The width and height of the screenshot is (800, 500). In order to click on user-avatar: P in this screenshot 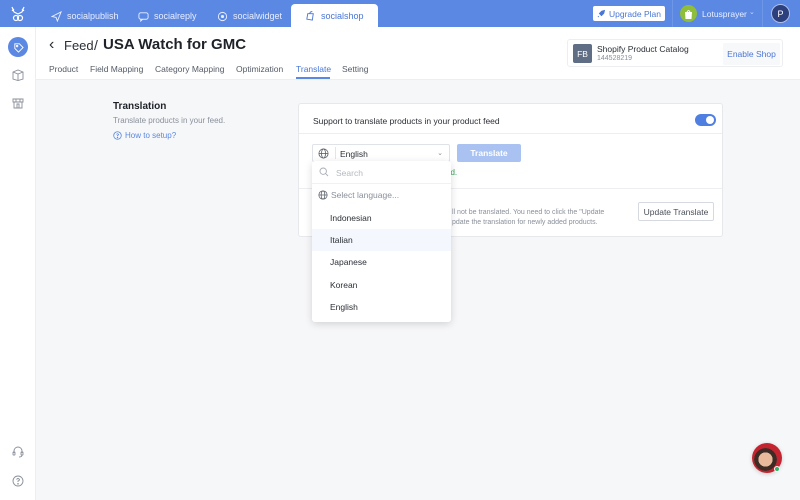, I will do `click(780, 13)`.